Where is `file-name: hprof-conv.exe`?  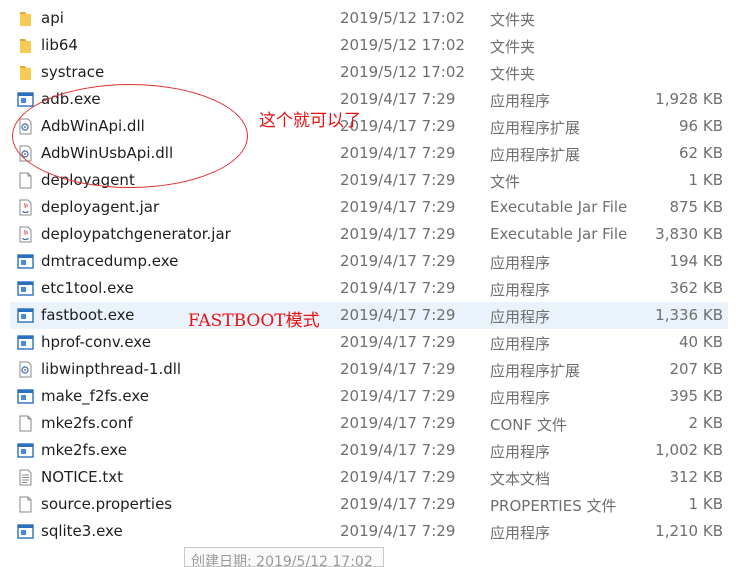
file-name: hprof-conv.exe is located at coordinates (96, 342).